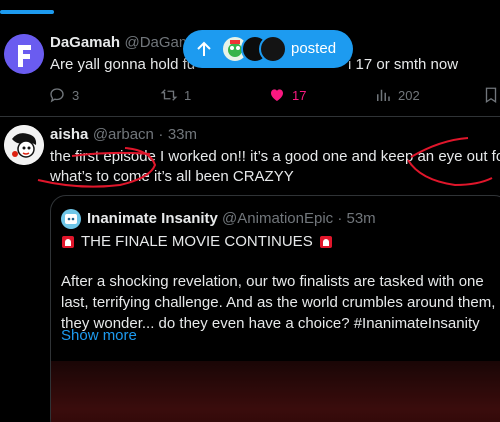 The width and height of the screenshot is (500, 422). What do you see at coordinates (275, 391) in the screenshot?
I see `quoted-media-preview` at bounding box center [275, 391].